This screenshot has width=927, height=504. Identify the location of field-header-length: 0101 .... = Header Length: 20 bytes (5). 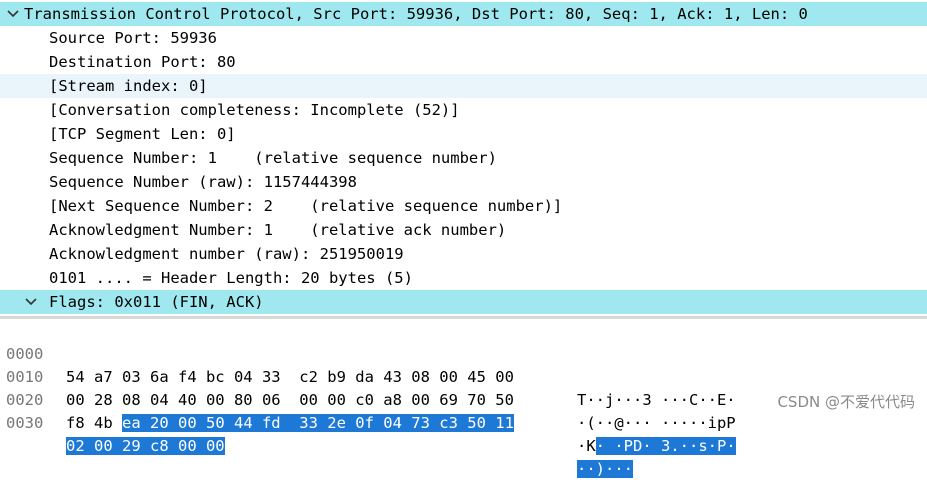
(231, 278).